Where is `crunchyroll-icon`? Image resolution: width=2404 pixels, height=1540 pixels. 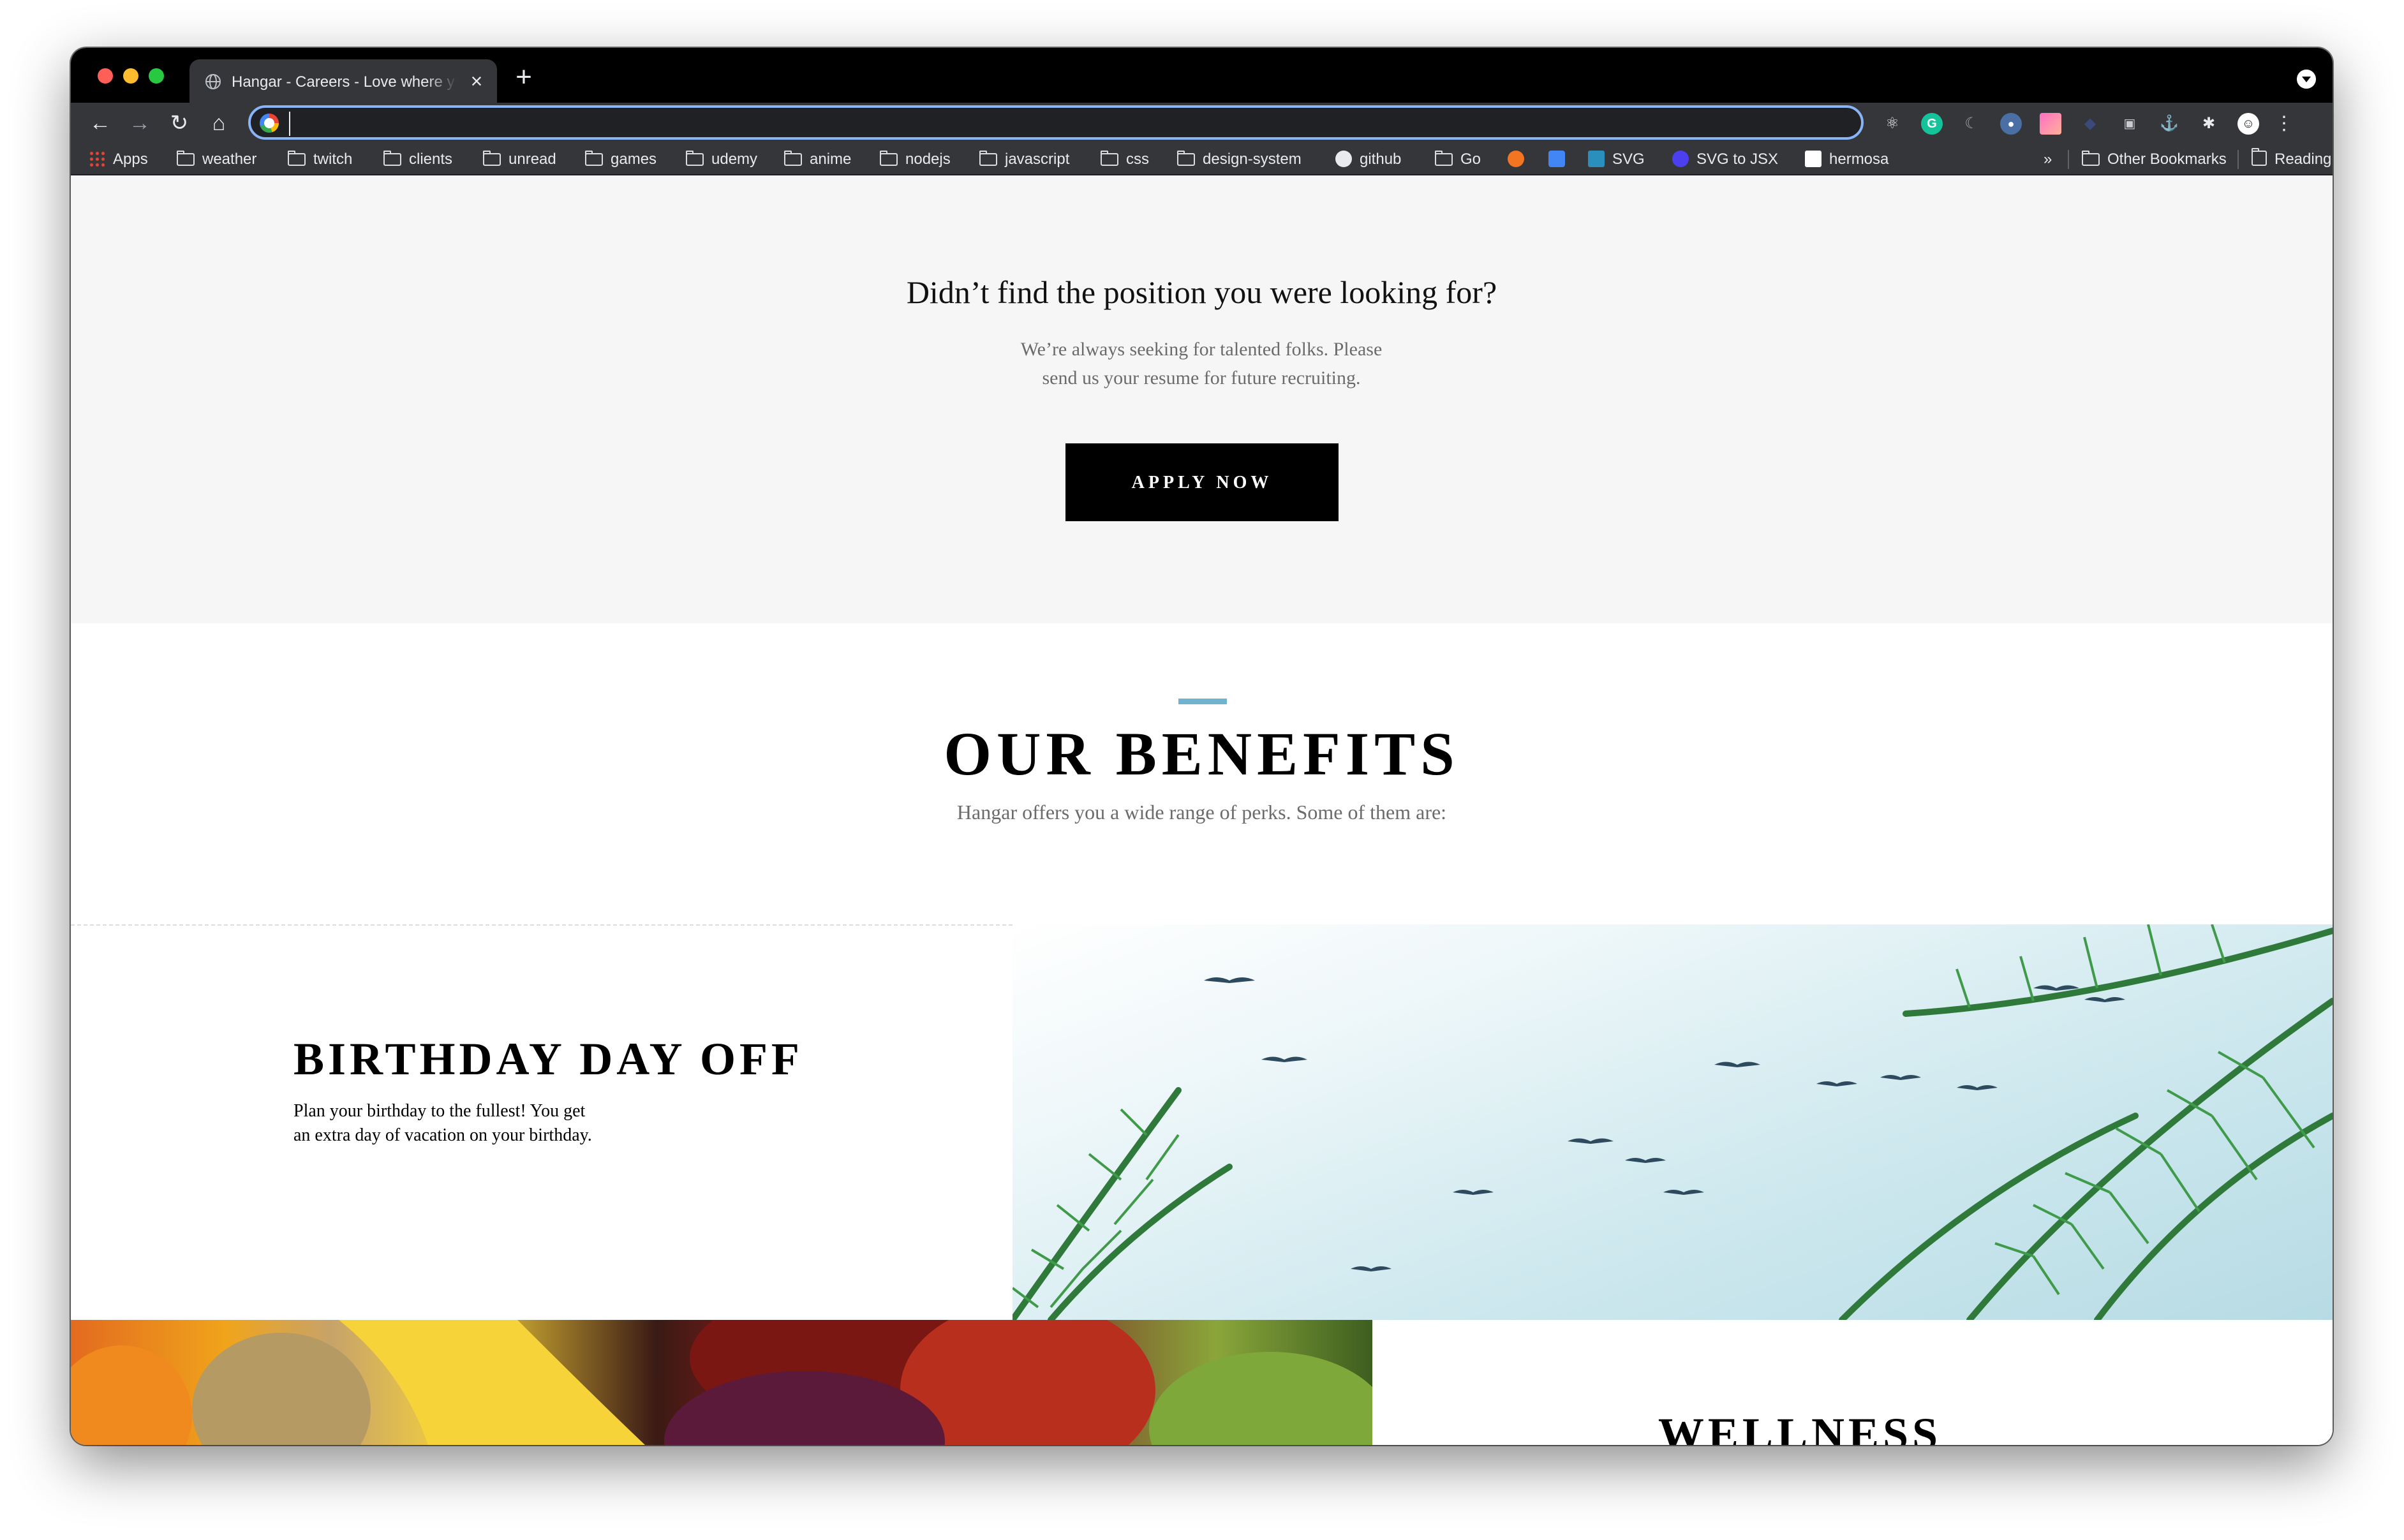
crunchyroll-icon is located at coordinates (1516, 159).